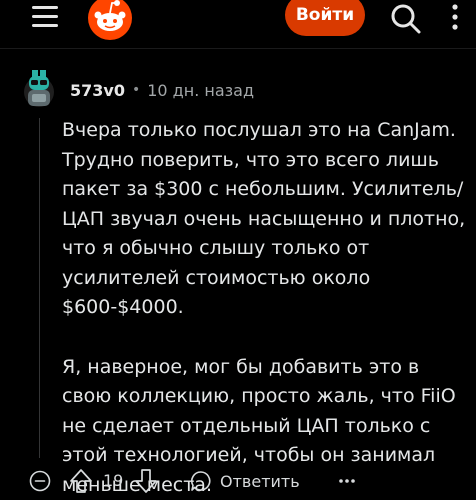 The height and width of the screenshot is (500, 476). I want to click on reply-button: Ответить, so click(245, 481).